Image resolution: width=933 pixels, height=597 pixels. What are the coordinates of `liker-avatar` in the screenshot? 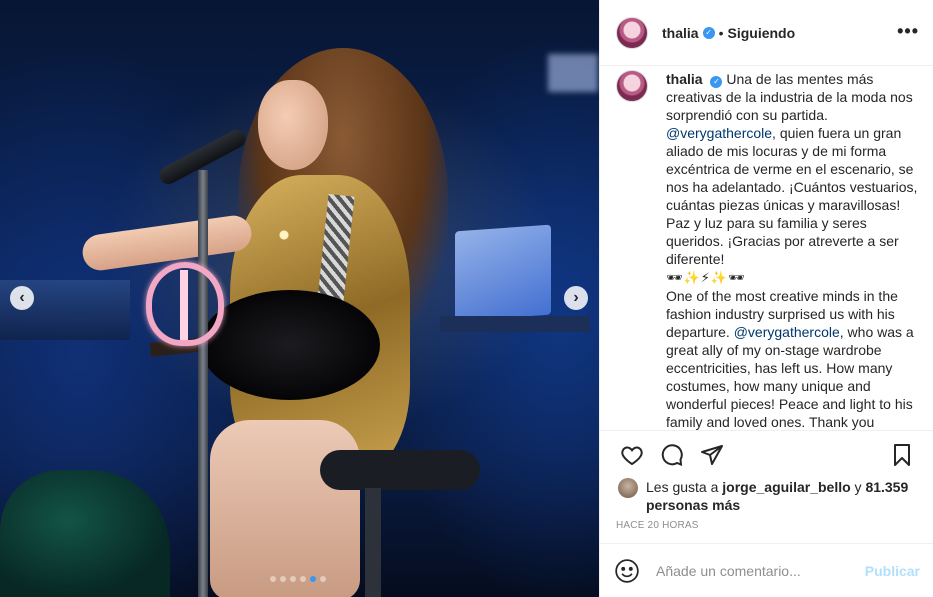 It's located at (628, 488).